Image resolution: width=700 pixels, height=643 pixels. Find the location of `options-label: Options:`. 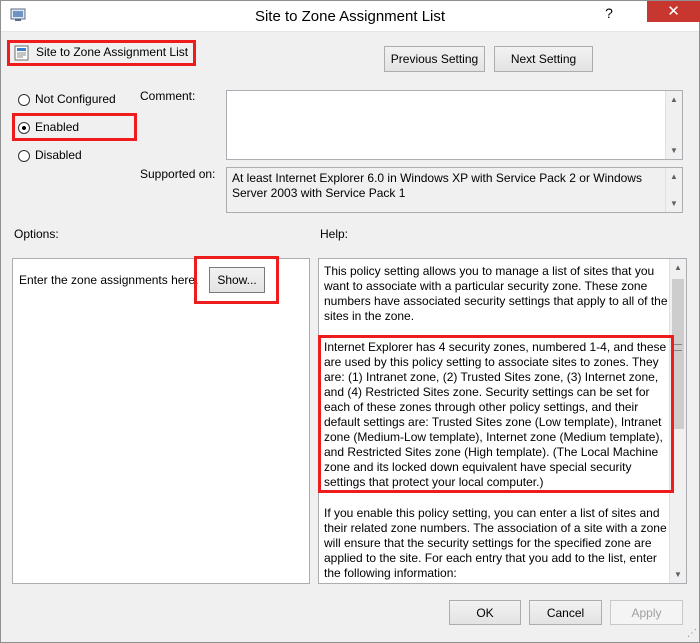

options-label: Options: is located at coordinates (36, 234).